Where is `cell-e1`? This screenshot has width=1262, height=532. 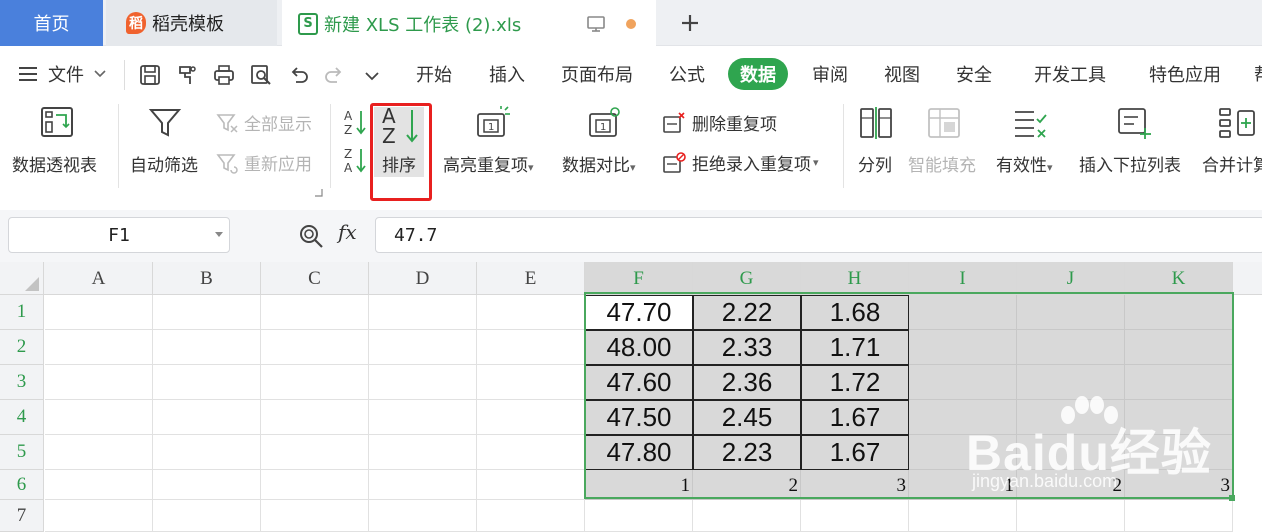
cell-e1 is located at coordinates (531, 312).